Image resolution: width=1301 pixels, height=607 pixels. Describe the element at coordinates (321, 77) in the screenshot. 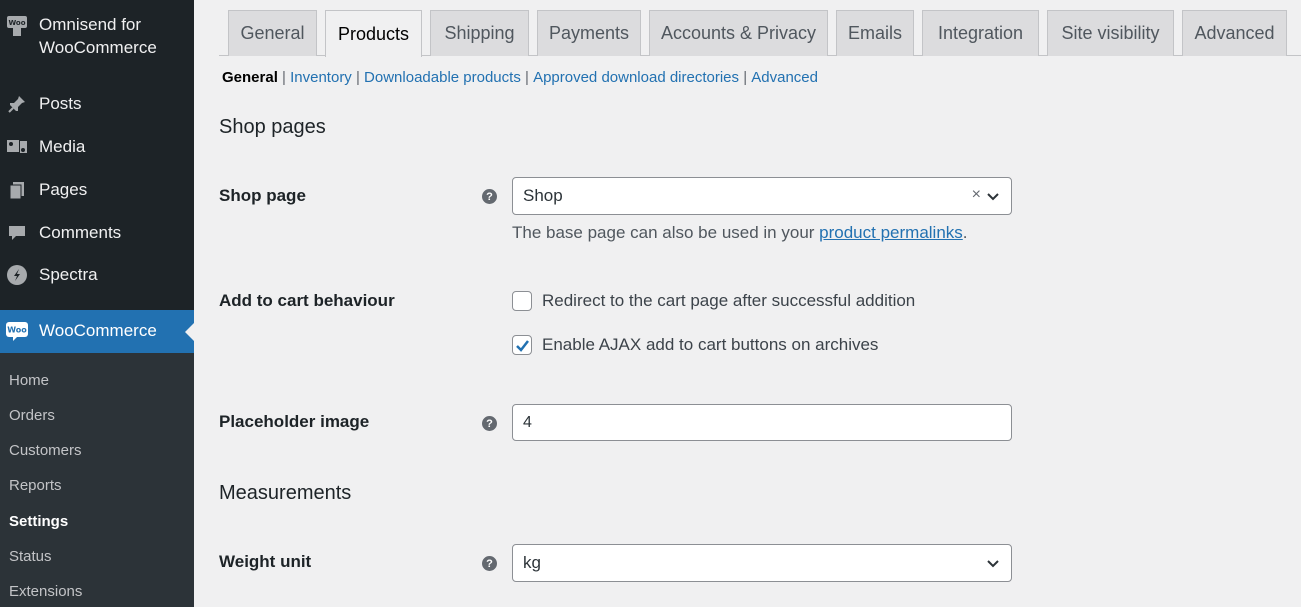

I see `subnav-inventory: Inventory` at that location.